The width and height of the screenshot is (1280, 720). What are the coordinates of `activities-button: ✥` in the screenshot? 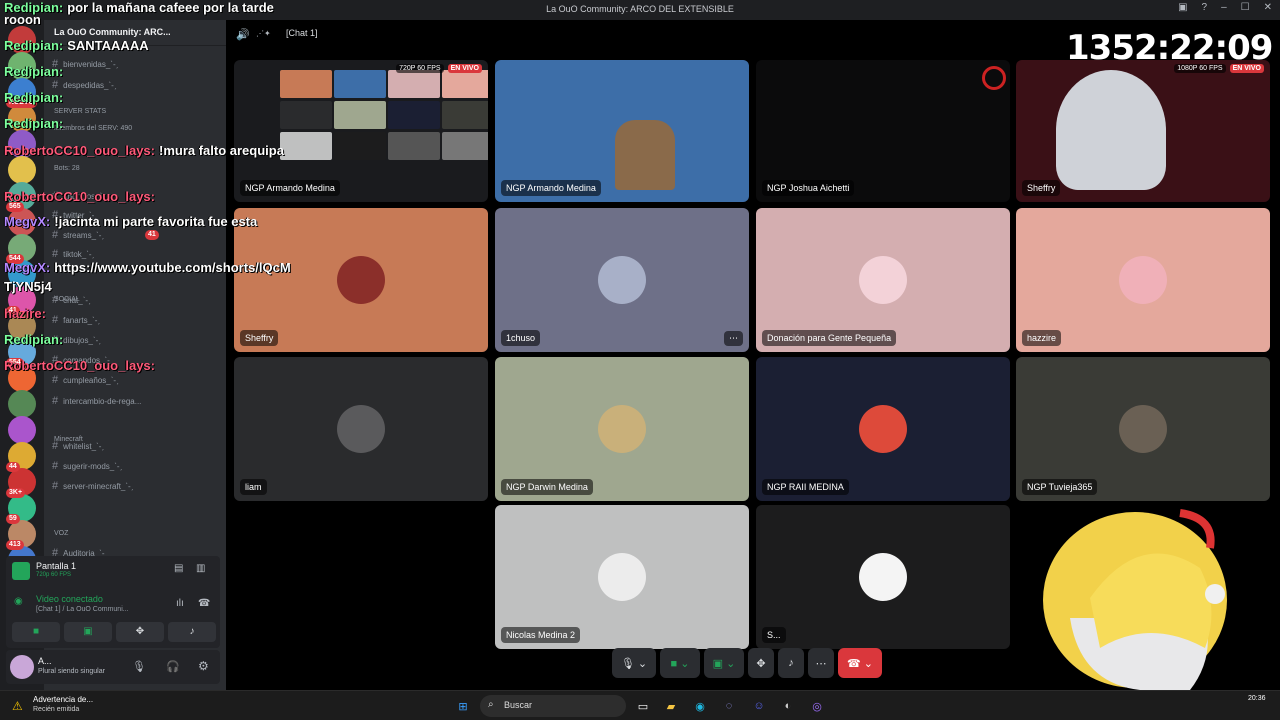 It's located at (140, 632).